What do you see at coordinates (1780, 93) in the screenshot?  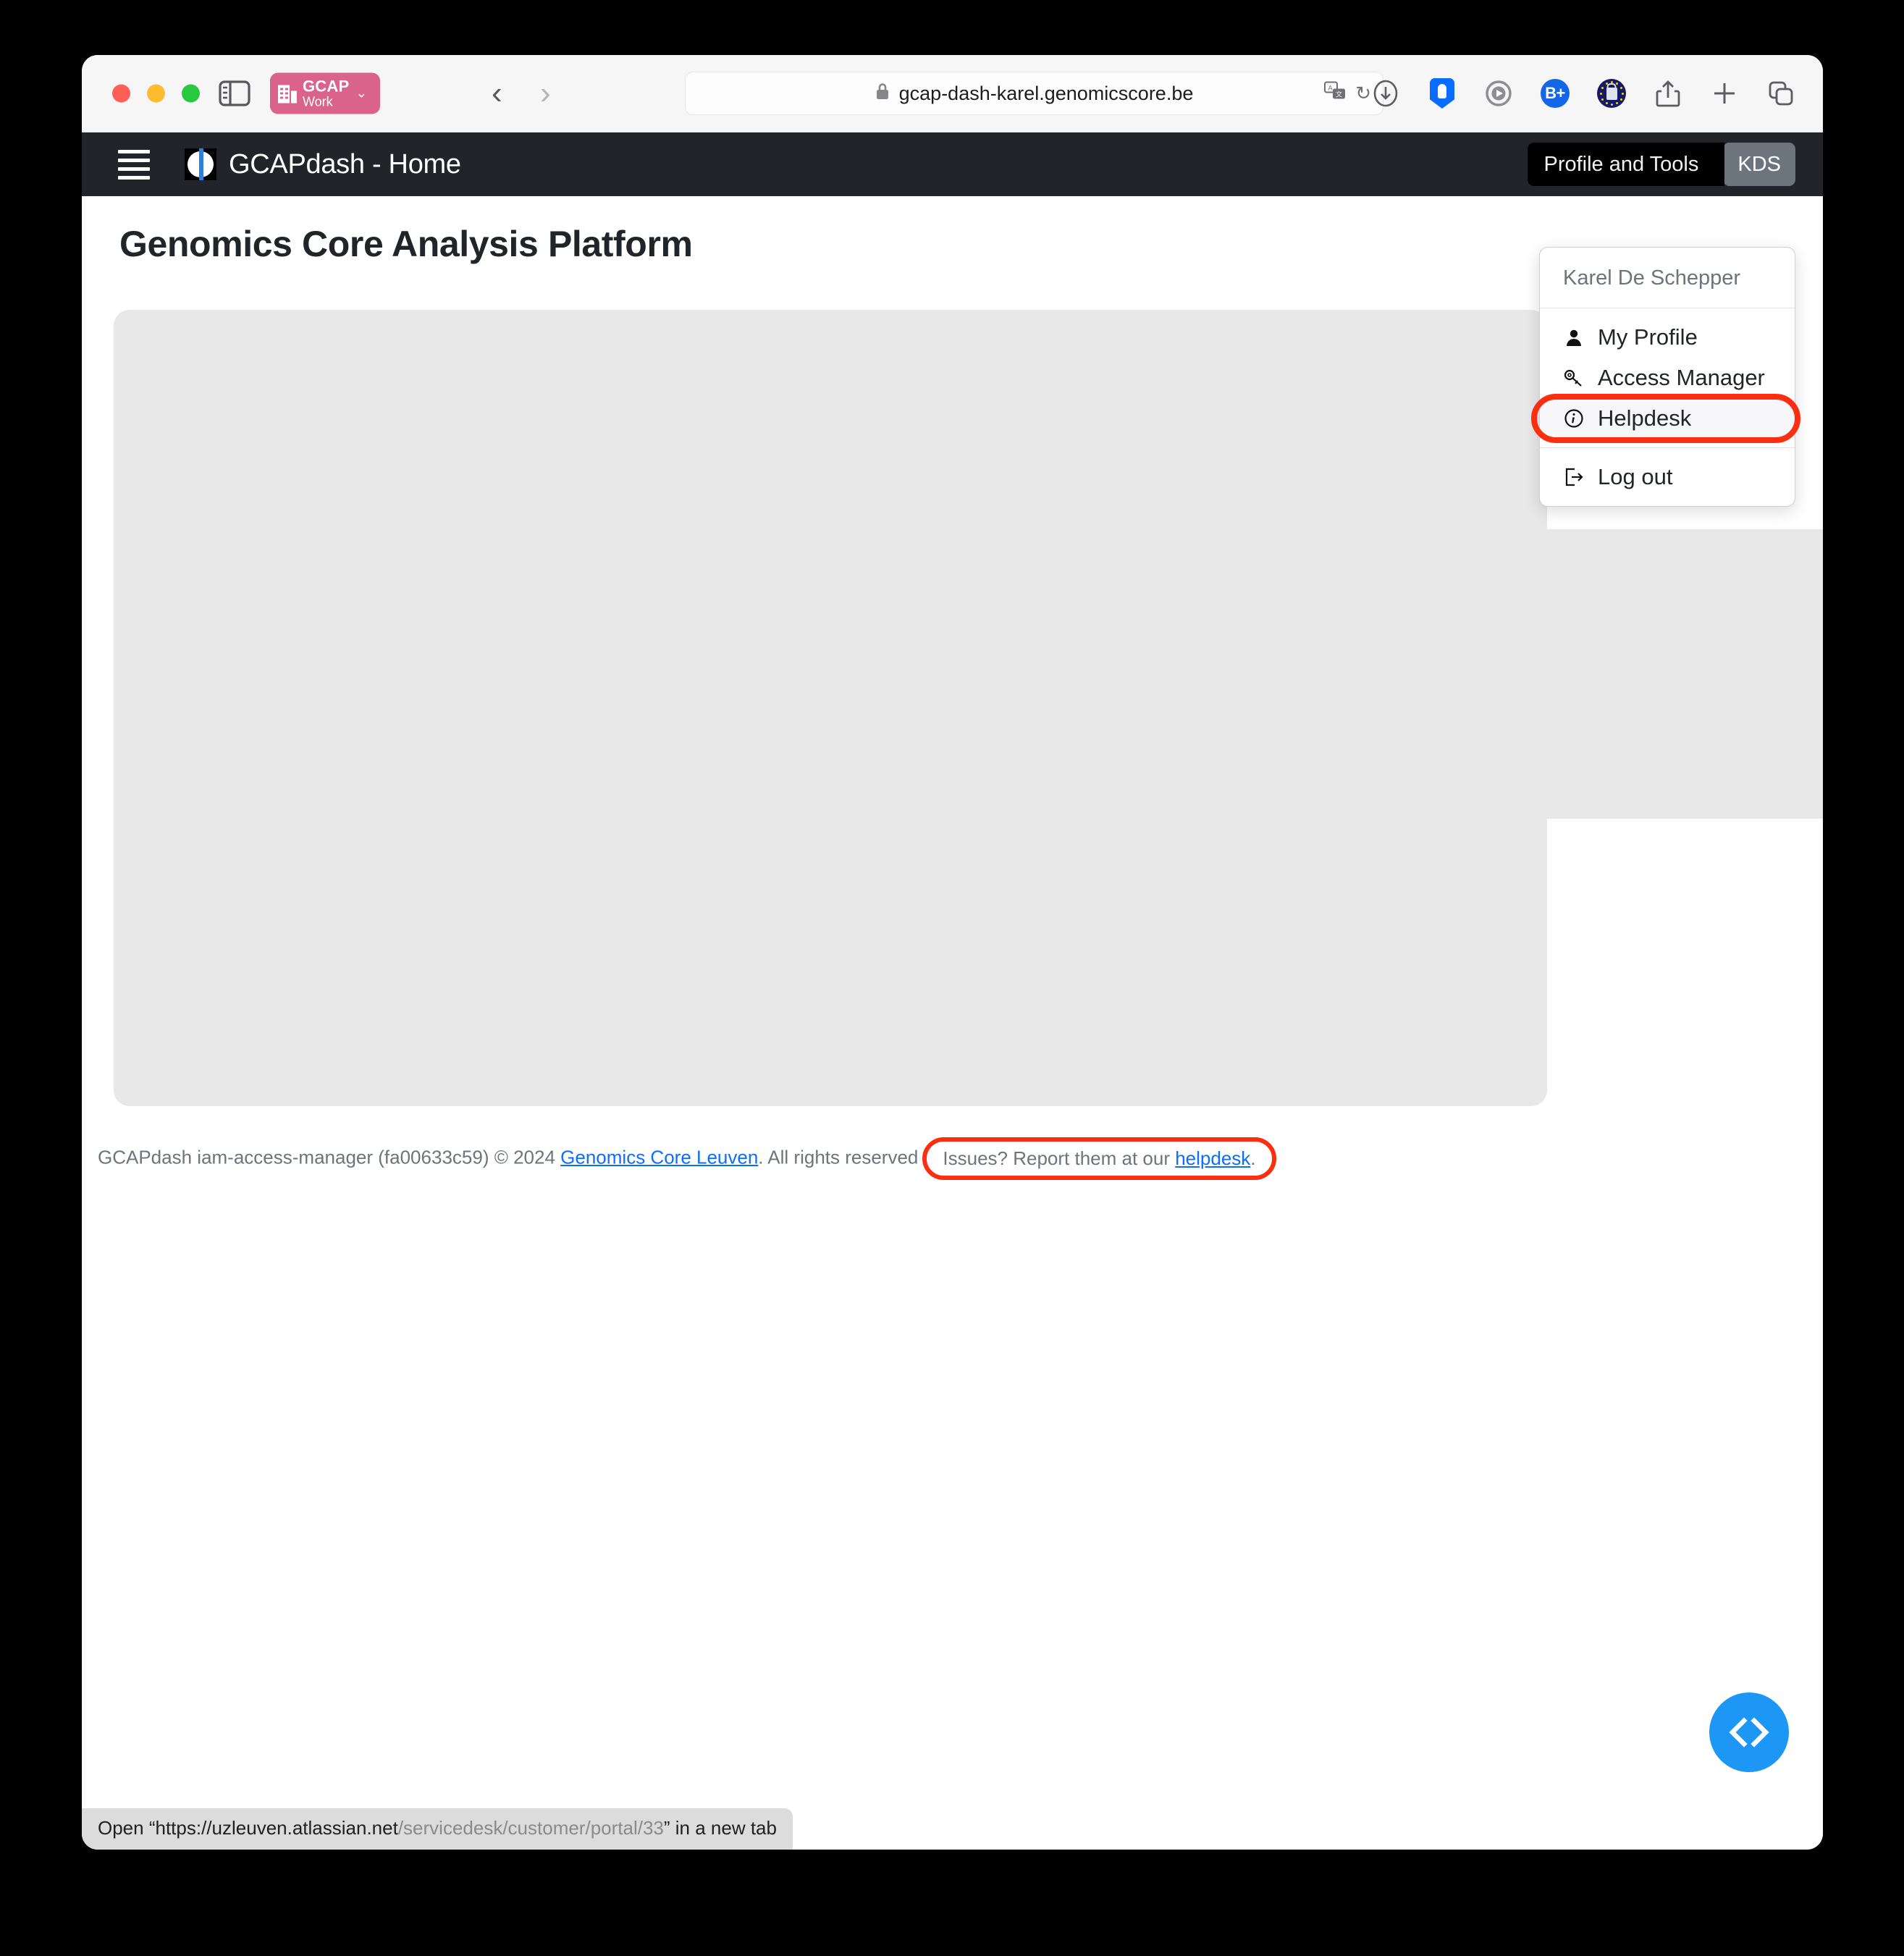 I see `tab-overview-icon` at bounding box center [1780, 93].